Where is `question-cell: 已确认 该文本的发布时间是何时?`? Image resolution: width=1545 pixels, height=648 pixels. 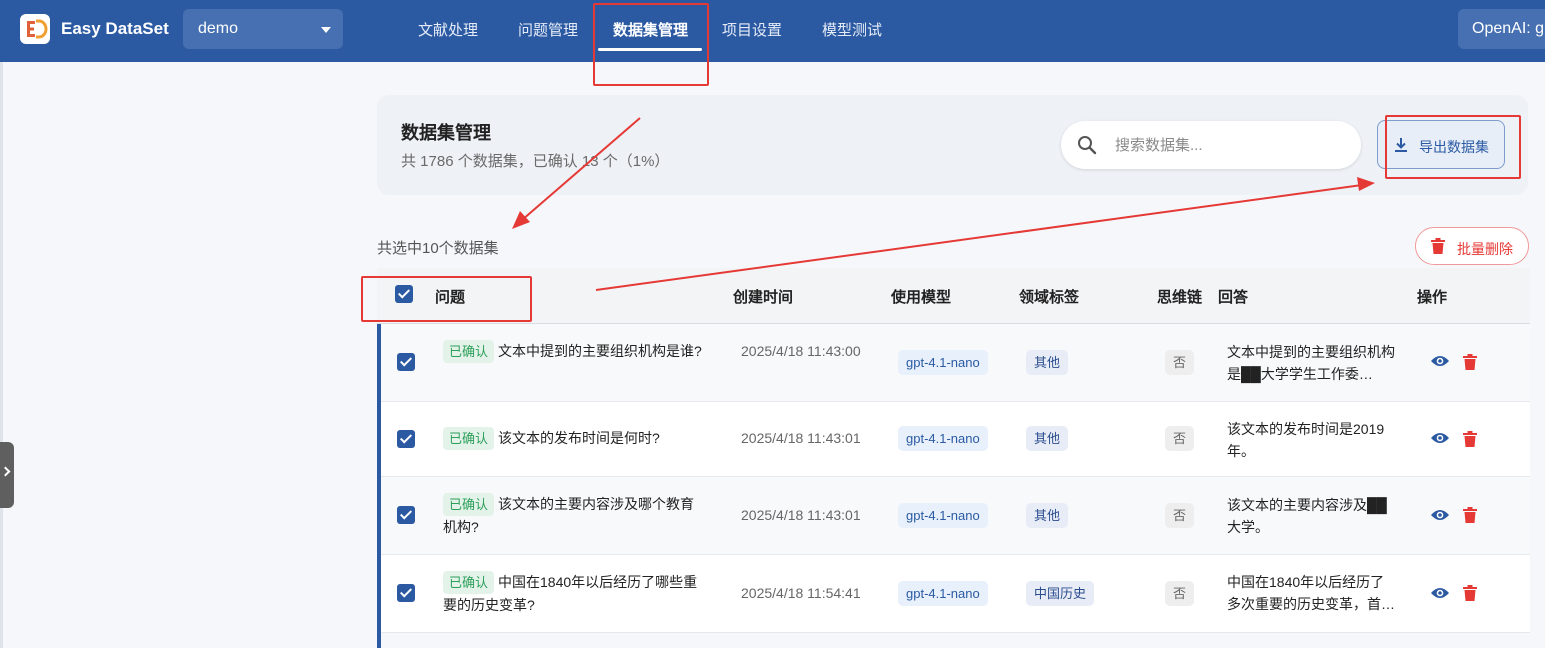
question-cell: 已确认 该文本的发布时间是何时? is located at coordinates (574, 438).